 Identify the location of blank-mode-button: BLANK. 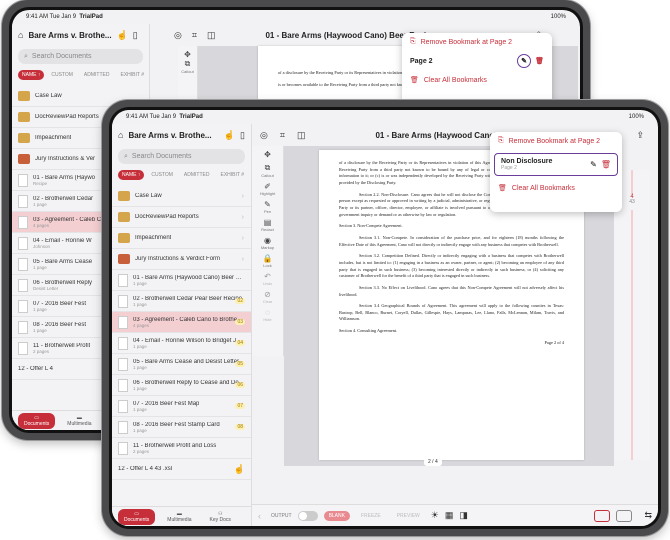
(336, 515).